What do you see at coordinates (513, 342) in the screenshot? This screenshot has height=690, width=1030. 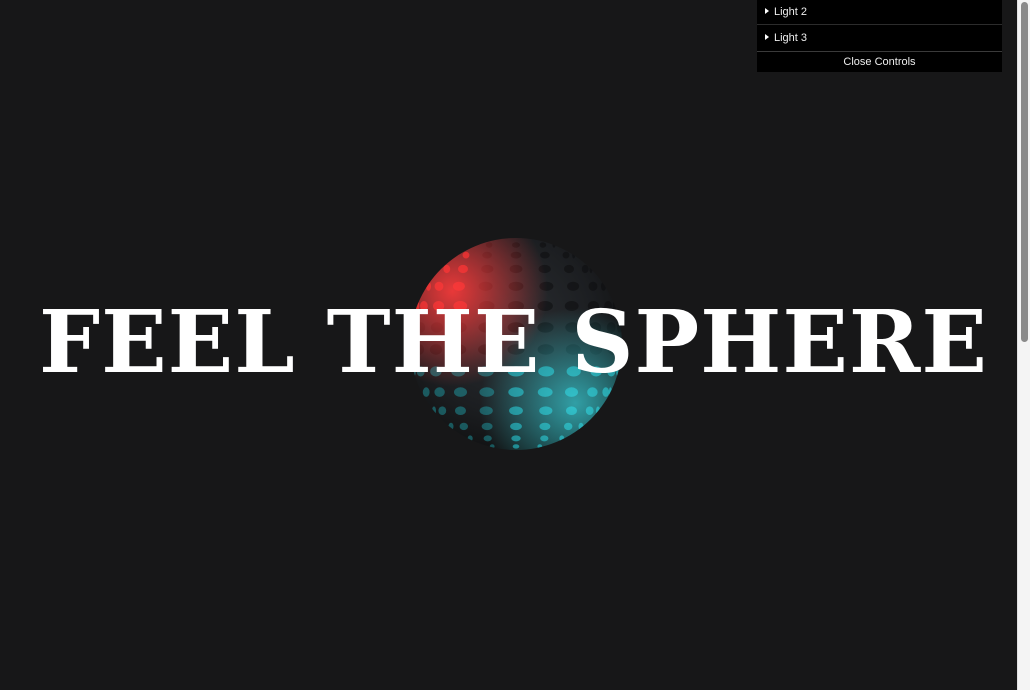 I see `headline-text: FEEL THE SPHERE` at bounding box center [513, 342].